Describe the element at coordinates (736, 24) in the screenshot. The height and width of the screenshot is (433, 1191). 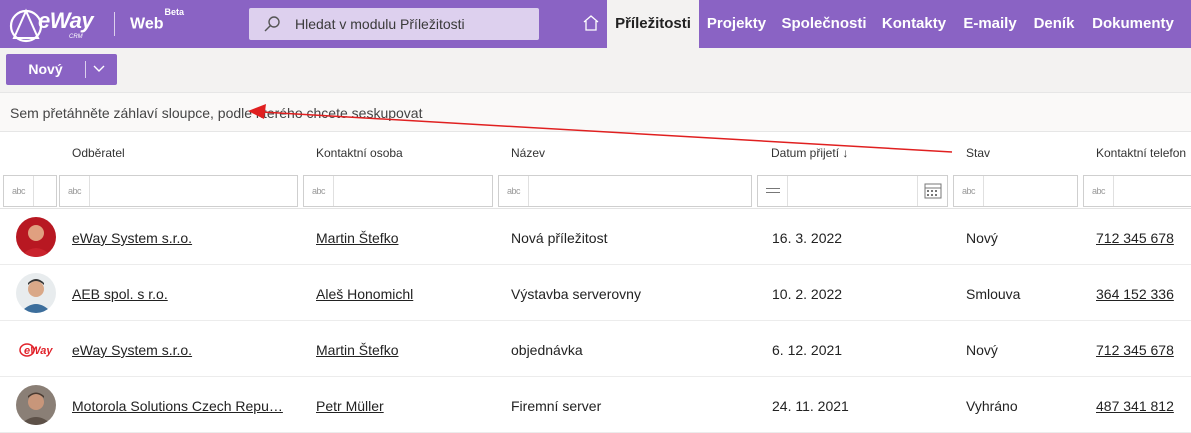
I see `tab-projekty: Projekty` at that location.